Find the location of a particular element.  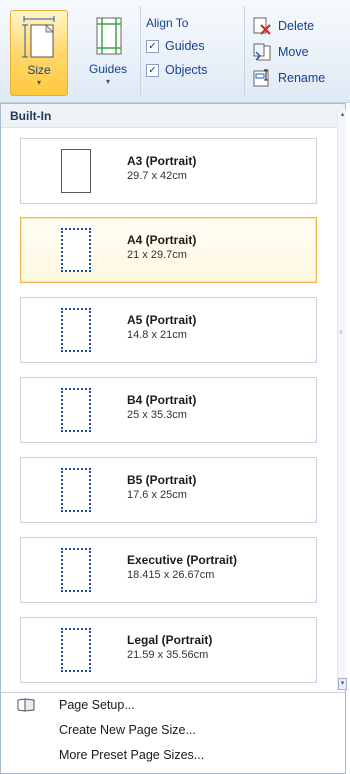

page-size-name: A4 (Portrait) is located at coordinates (162, 240).